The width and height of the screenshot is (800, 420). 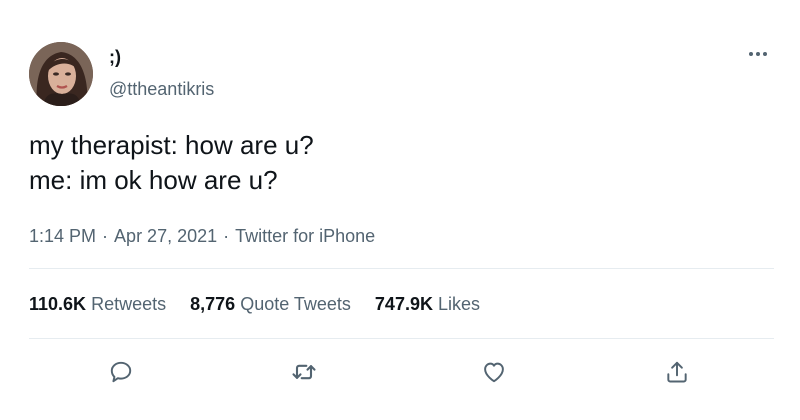 I want to click on avatar, so click(x=61, y=74).